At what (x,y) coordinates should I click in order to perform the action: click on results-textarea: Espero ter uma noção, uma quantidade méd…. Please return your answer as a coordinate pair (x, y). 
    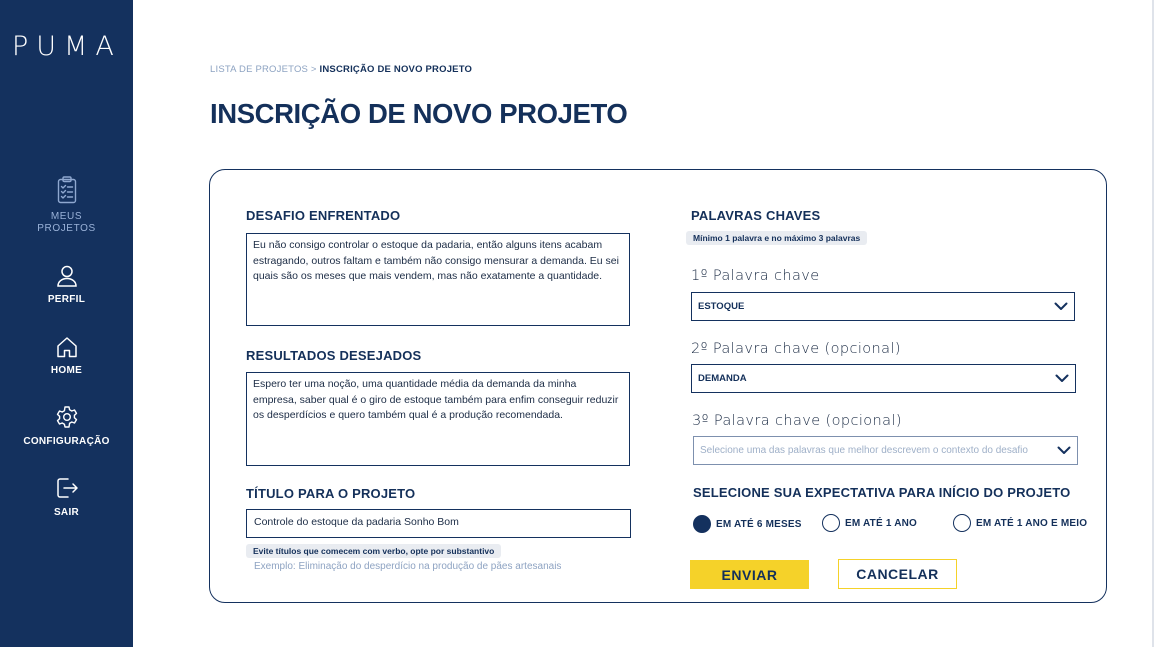
    Looking at the image, I should click on (438, 419).